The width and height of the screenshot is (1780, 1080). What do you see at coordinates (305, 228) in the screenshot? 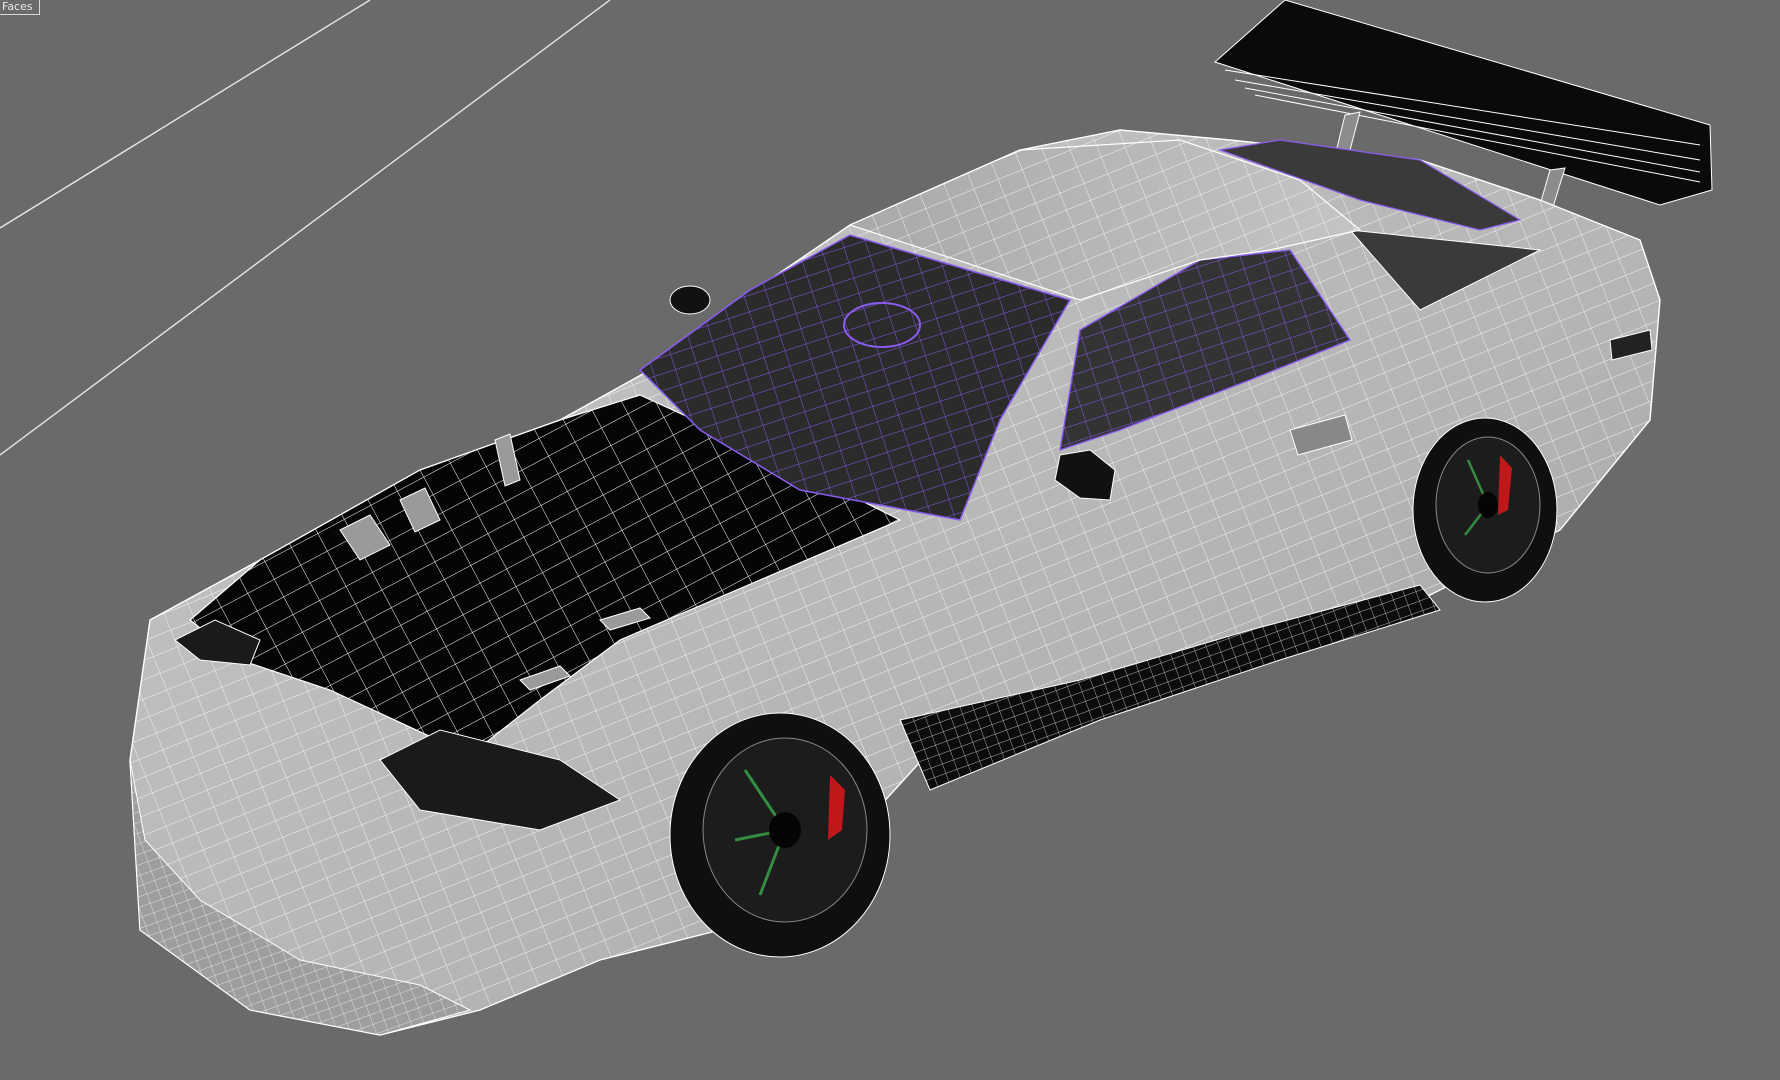
I see `ground-grid` at bounding box center [305, 228].